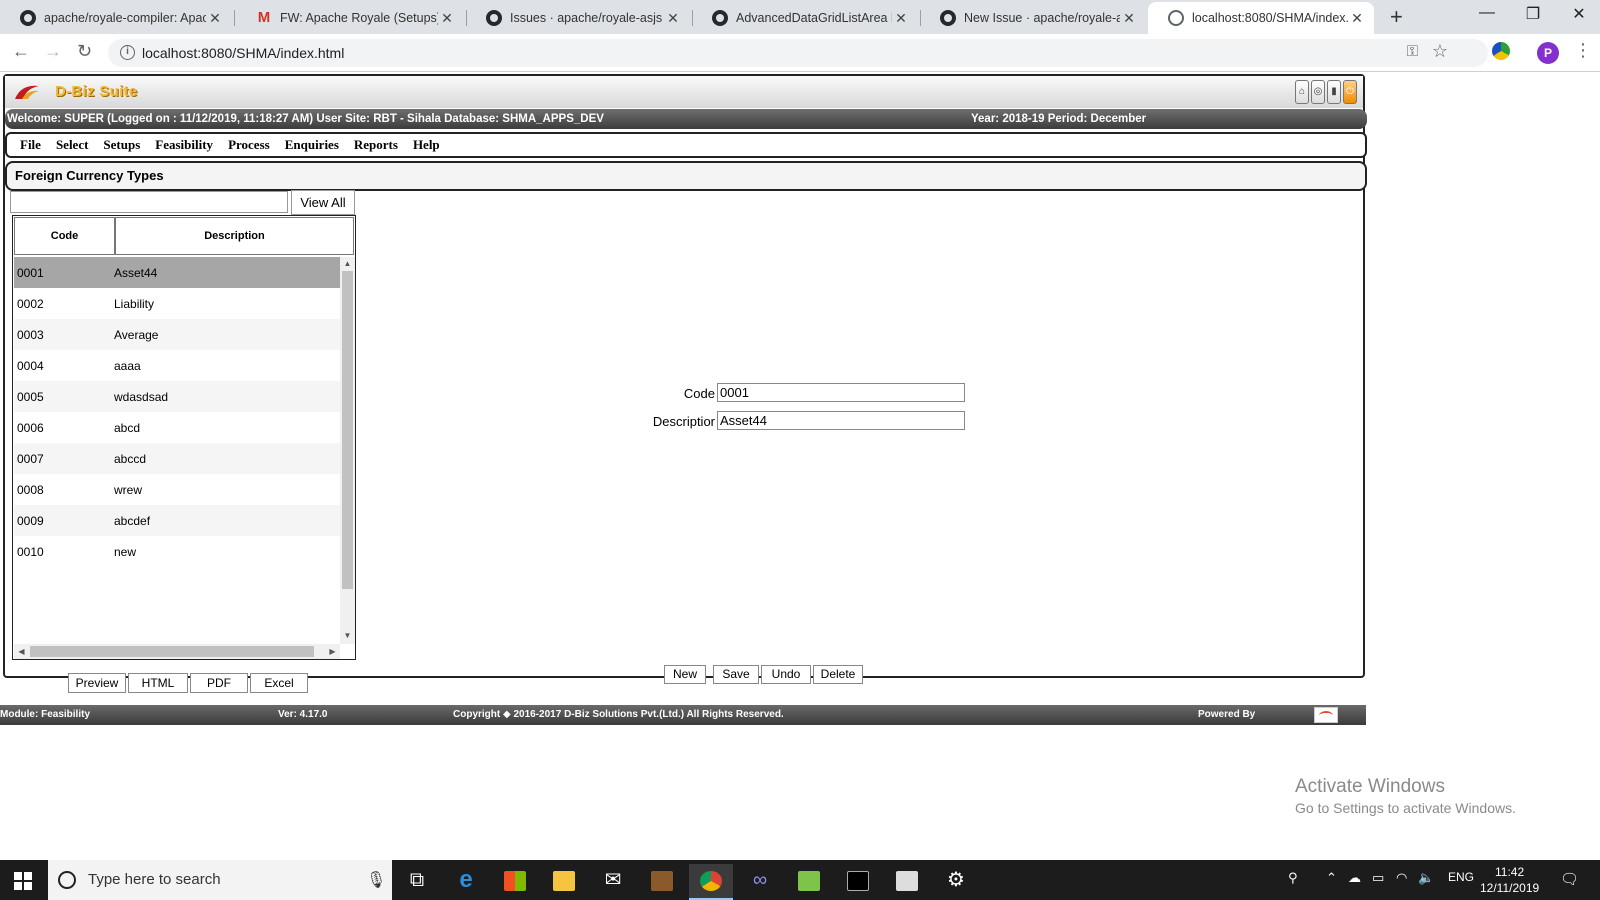  Describe the element at coordinates (1033, 18) in the screenshot. I see `browser-tab: New Issue · apache/royale-asjs ✕` at that location.